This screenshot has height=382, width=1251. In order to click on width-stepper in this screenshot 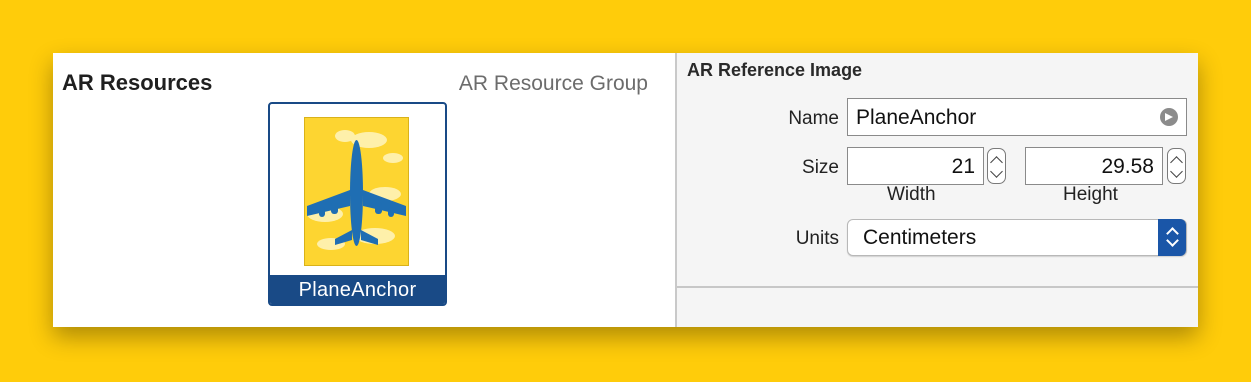, I will do `click(996, 166)`.